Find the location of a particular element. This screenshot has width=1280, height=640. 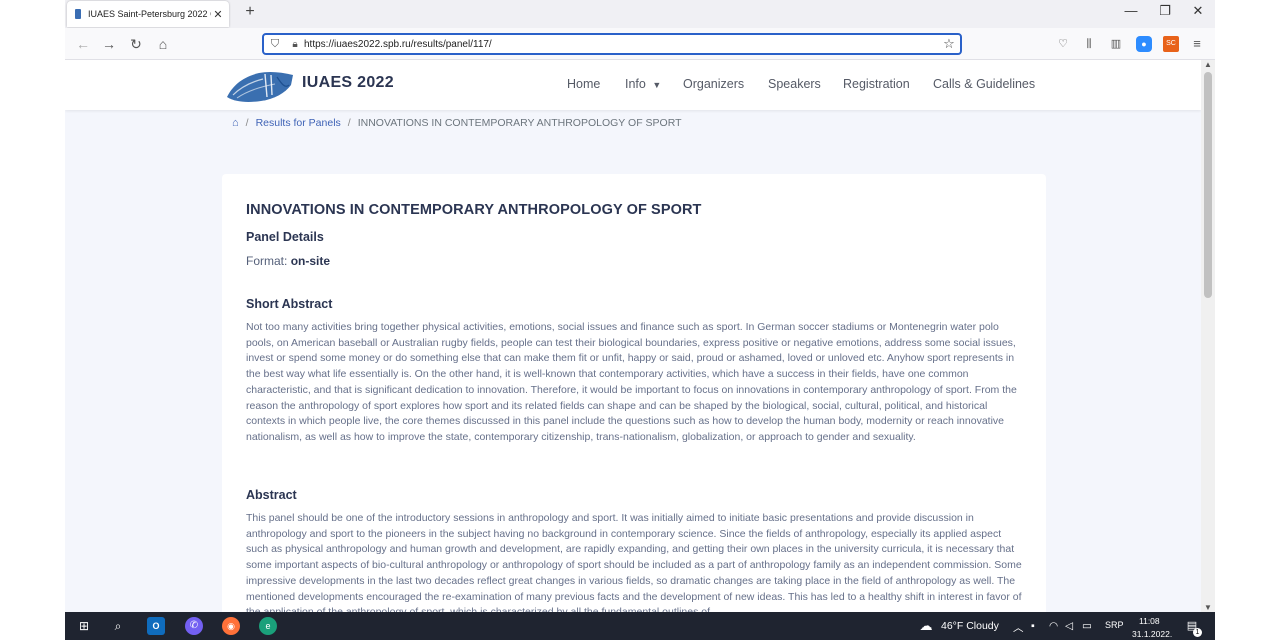

language-indicator: SRP is located at coordinates (1114, 625).